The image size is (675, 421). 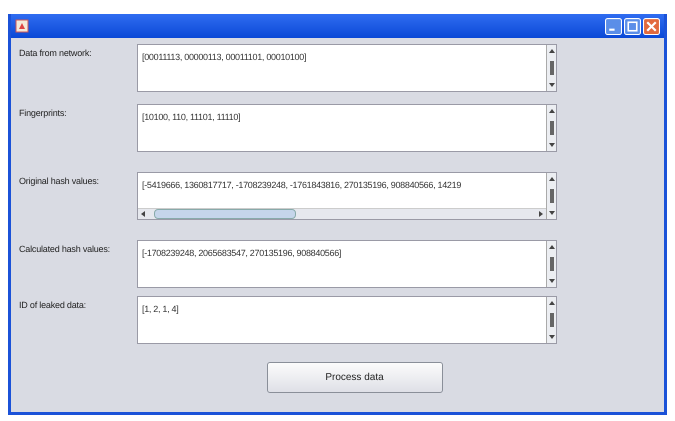 What do you see at coordinates (191, 117) in the screenshot?
I see `text-value: [10100, 110, 11101, 11110]` at bounding box center [191, 117].